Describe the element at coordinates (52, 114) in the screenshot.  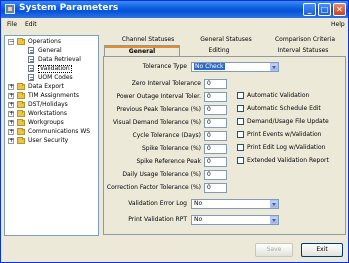
I see `tree-node-workstations: + Workstations` at that location.